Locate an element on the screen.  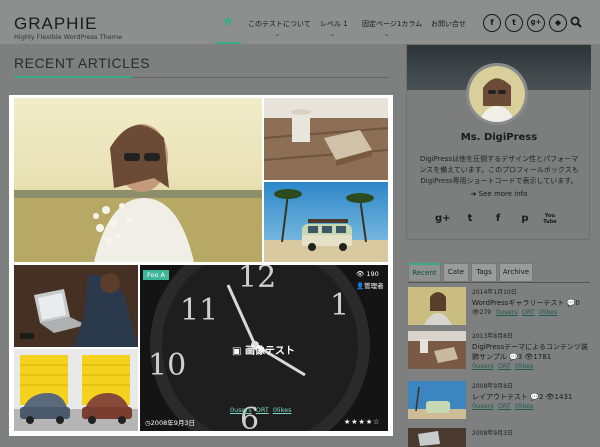
recent-post: 2008年9月3日 is located at coordinates (499, 437).